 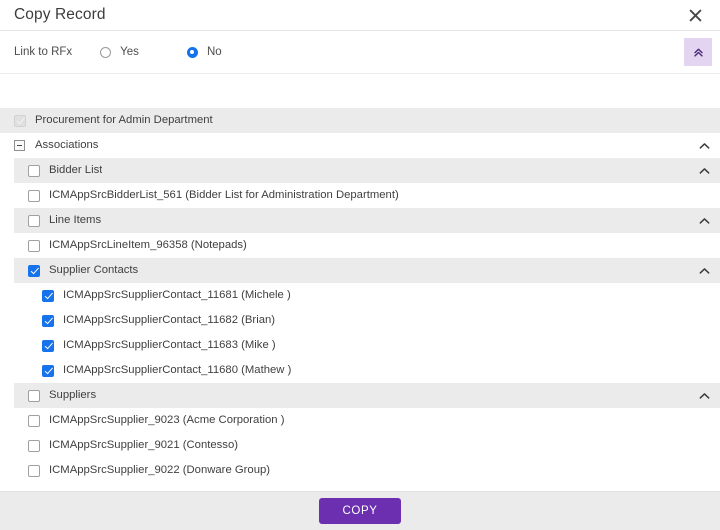 I want to click on tree-row: Suppliers, so click(x=367, y=395).